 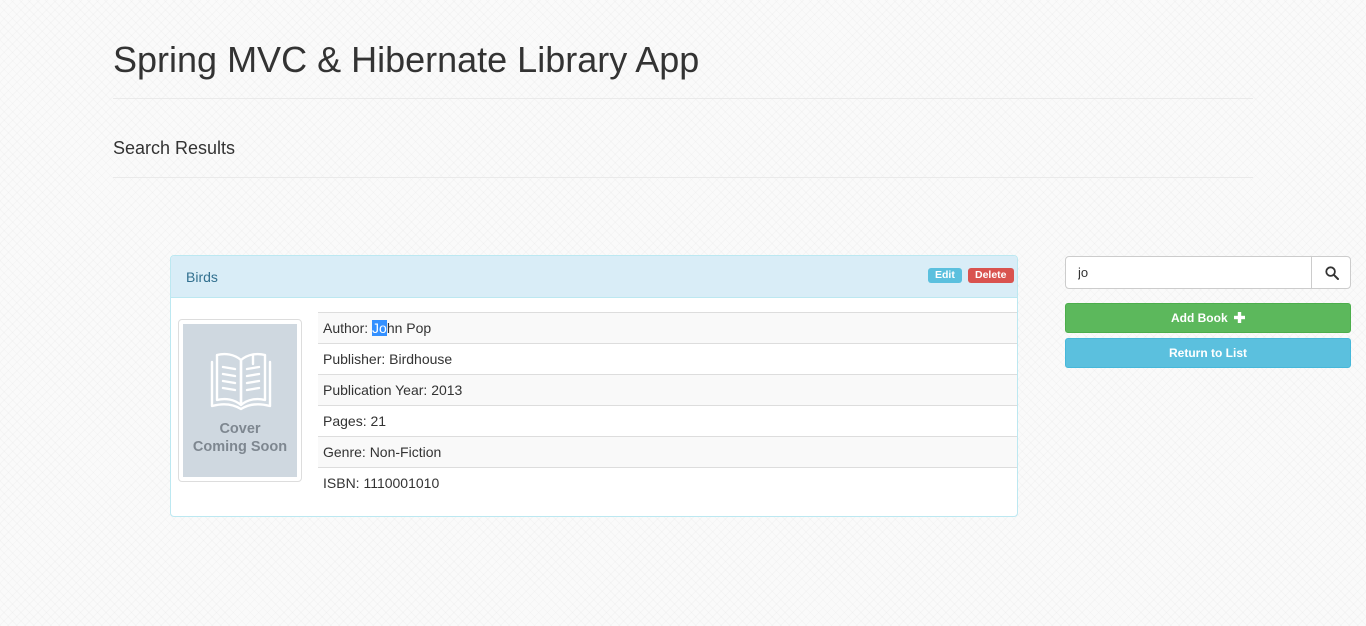 I want to click on author-highlight: Jo, so click(x=379, y=328).